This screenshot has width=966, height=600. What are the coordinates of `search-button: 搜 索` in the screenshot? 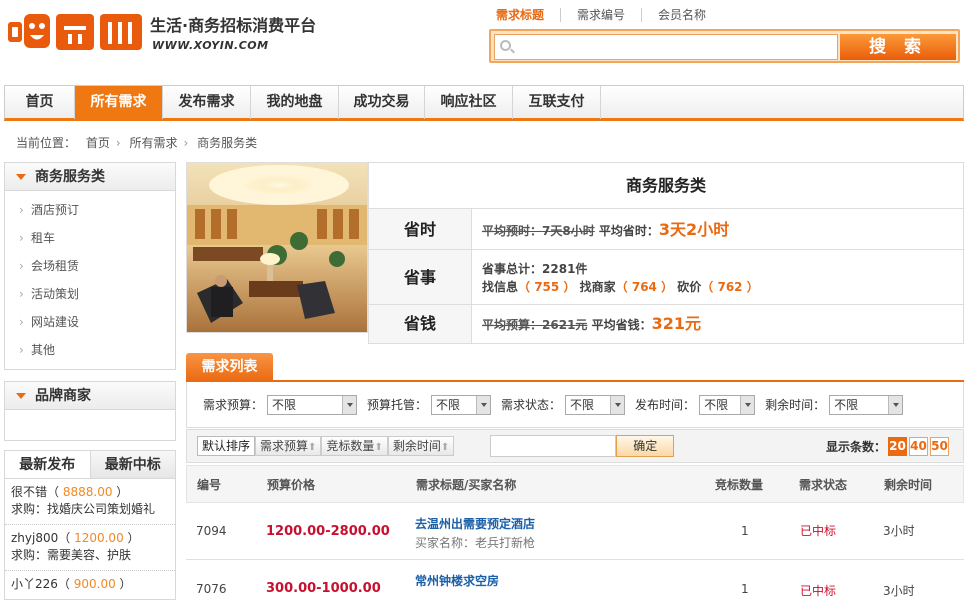 It's located at (898, 47).